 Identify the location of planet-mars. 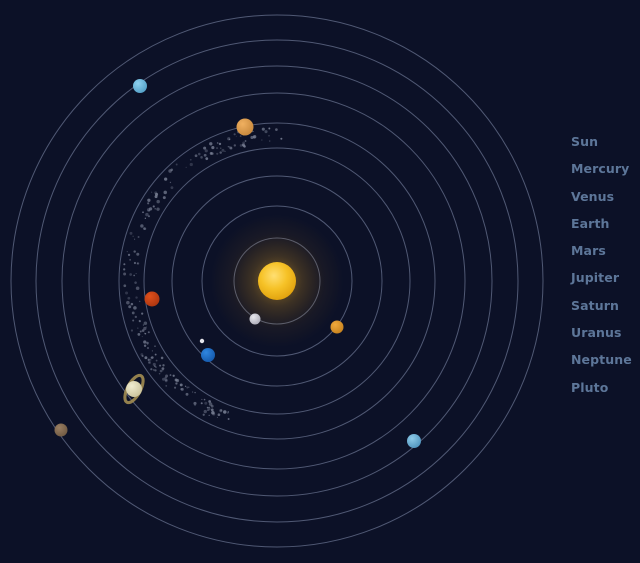
(152, 299).